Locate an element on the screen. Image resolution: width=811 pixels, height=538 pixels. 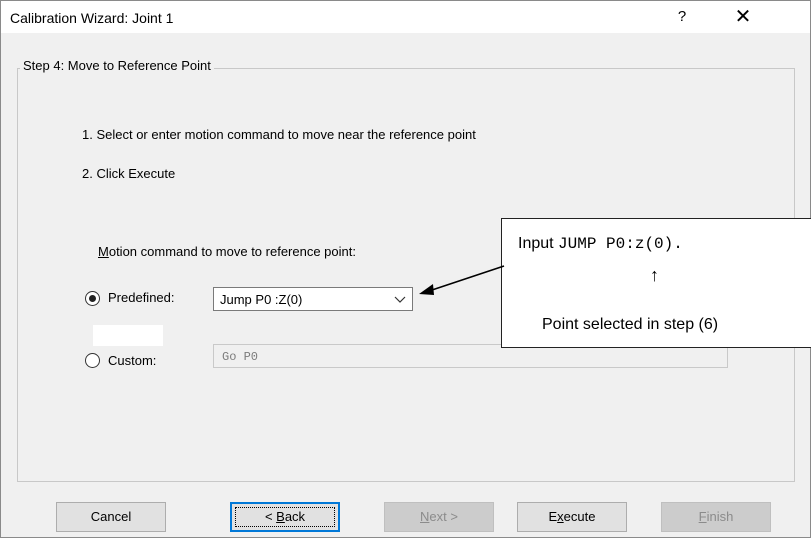
next-rest: ext > is located at coordinates (443, 516).